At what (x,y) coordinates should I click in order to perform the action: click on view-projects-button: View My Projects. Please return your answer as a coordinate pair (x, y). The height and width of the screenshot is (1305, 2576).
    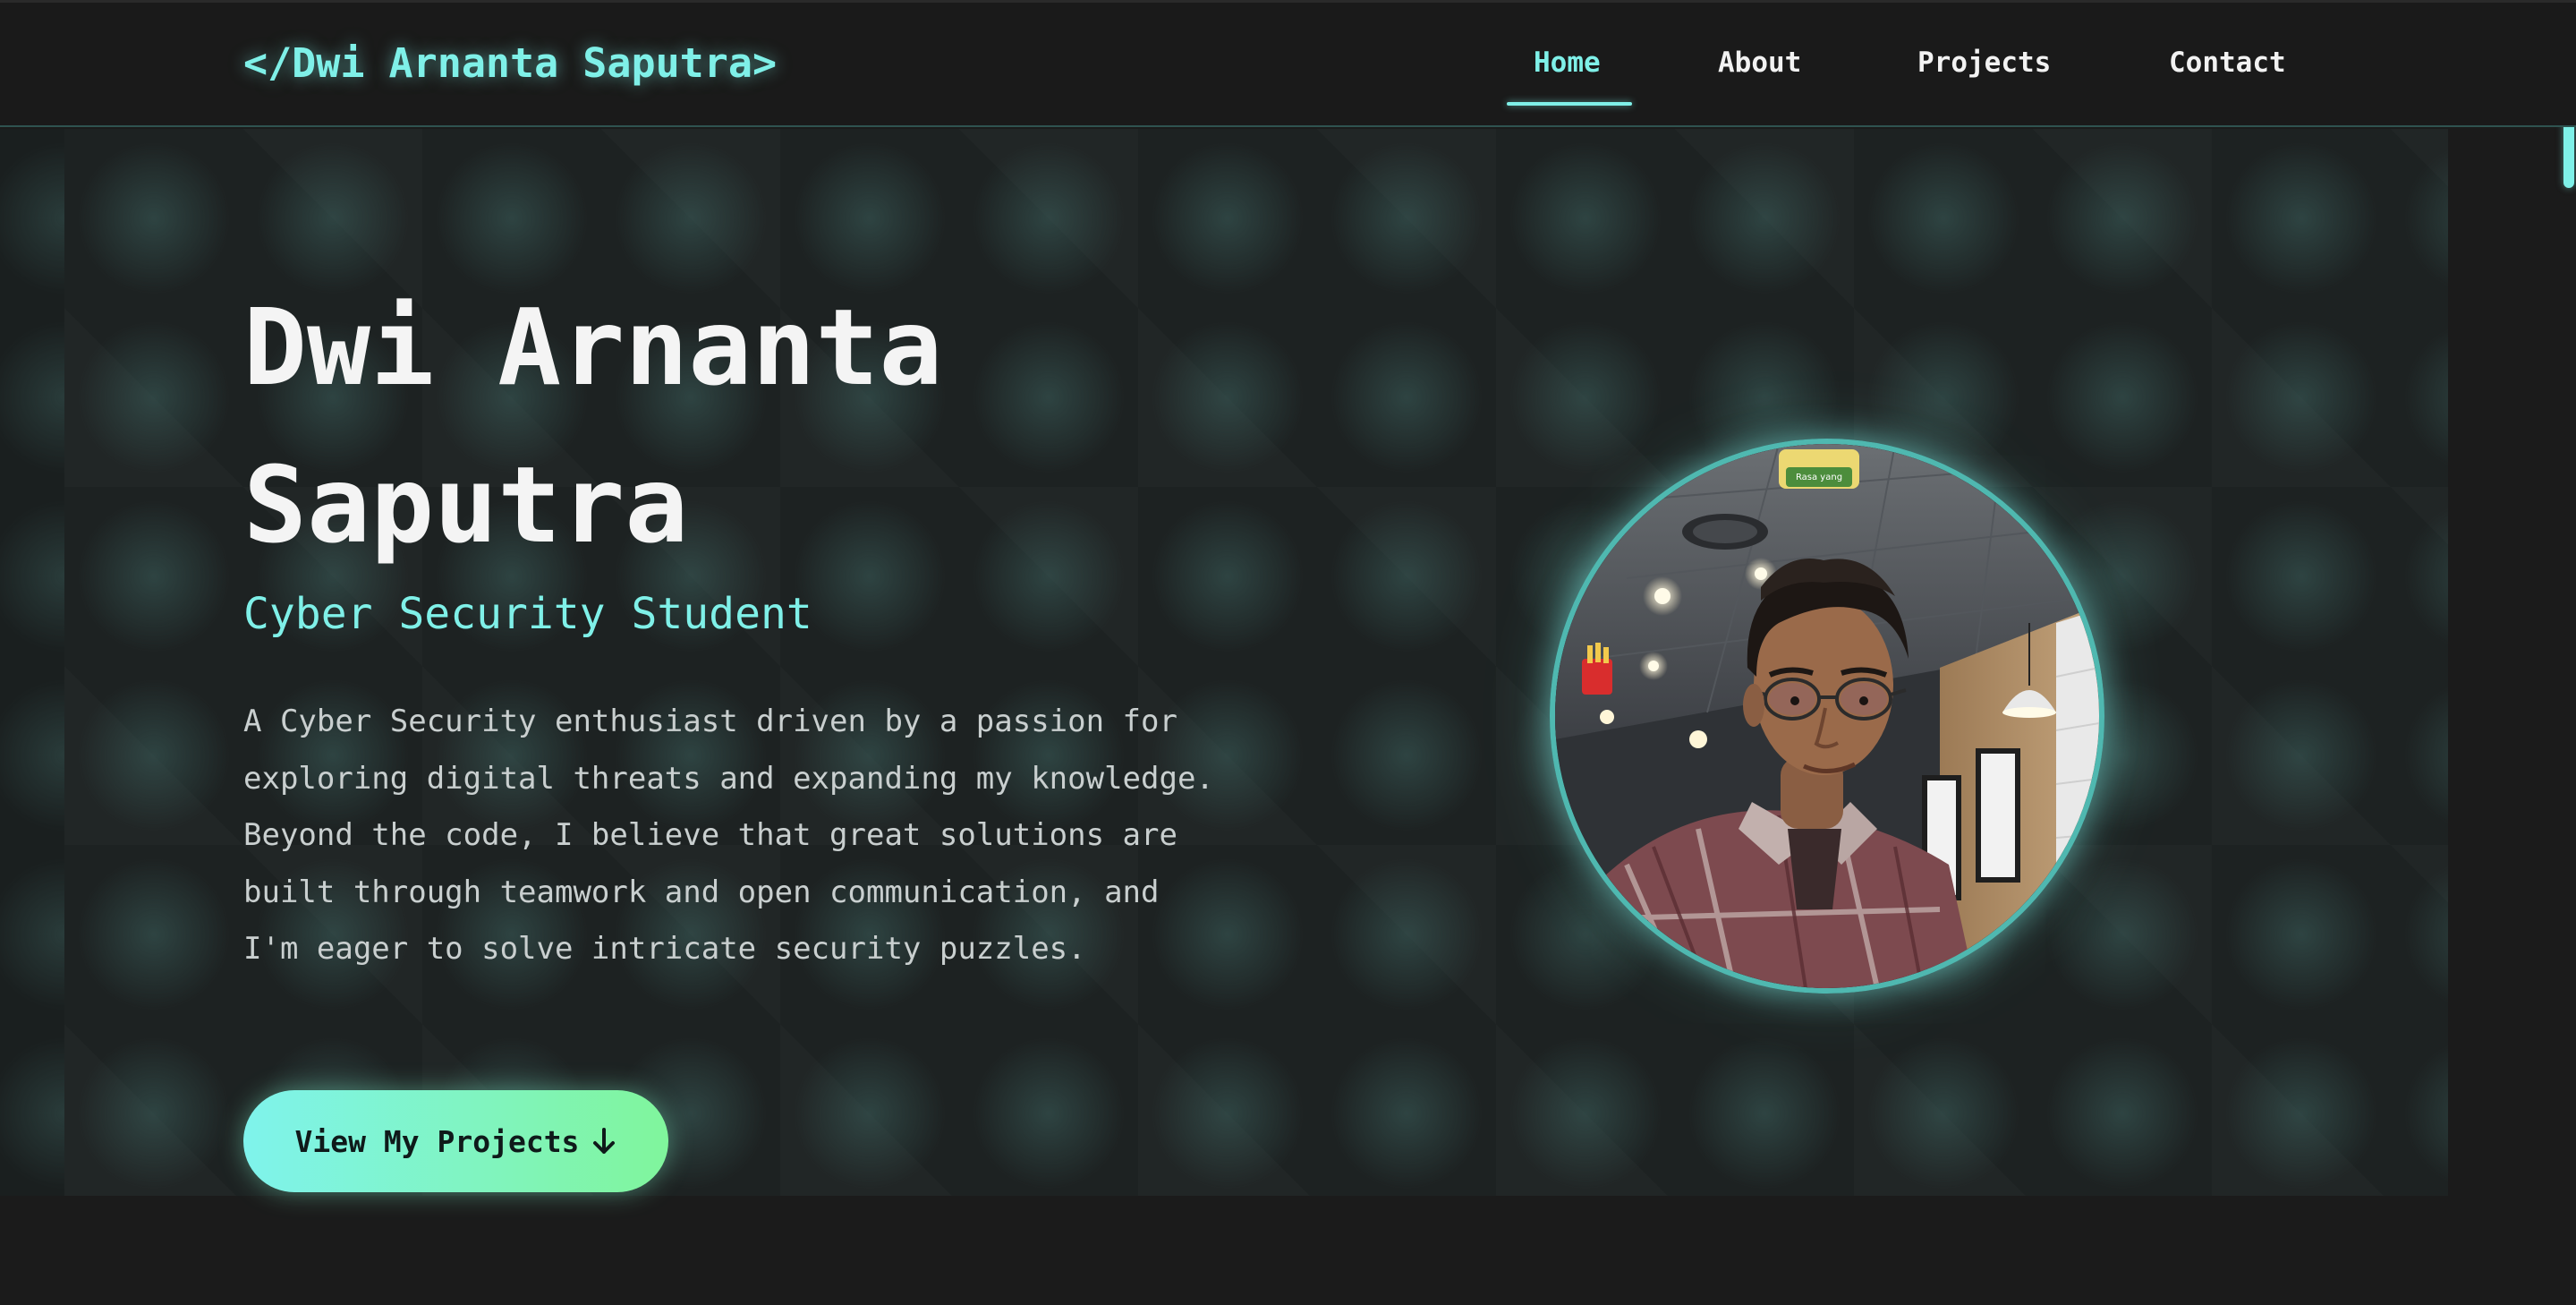
    Looking at the image, I should click on (455, 1141).